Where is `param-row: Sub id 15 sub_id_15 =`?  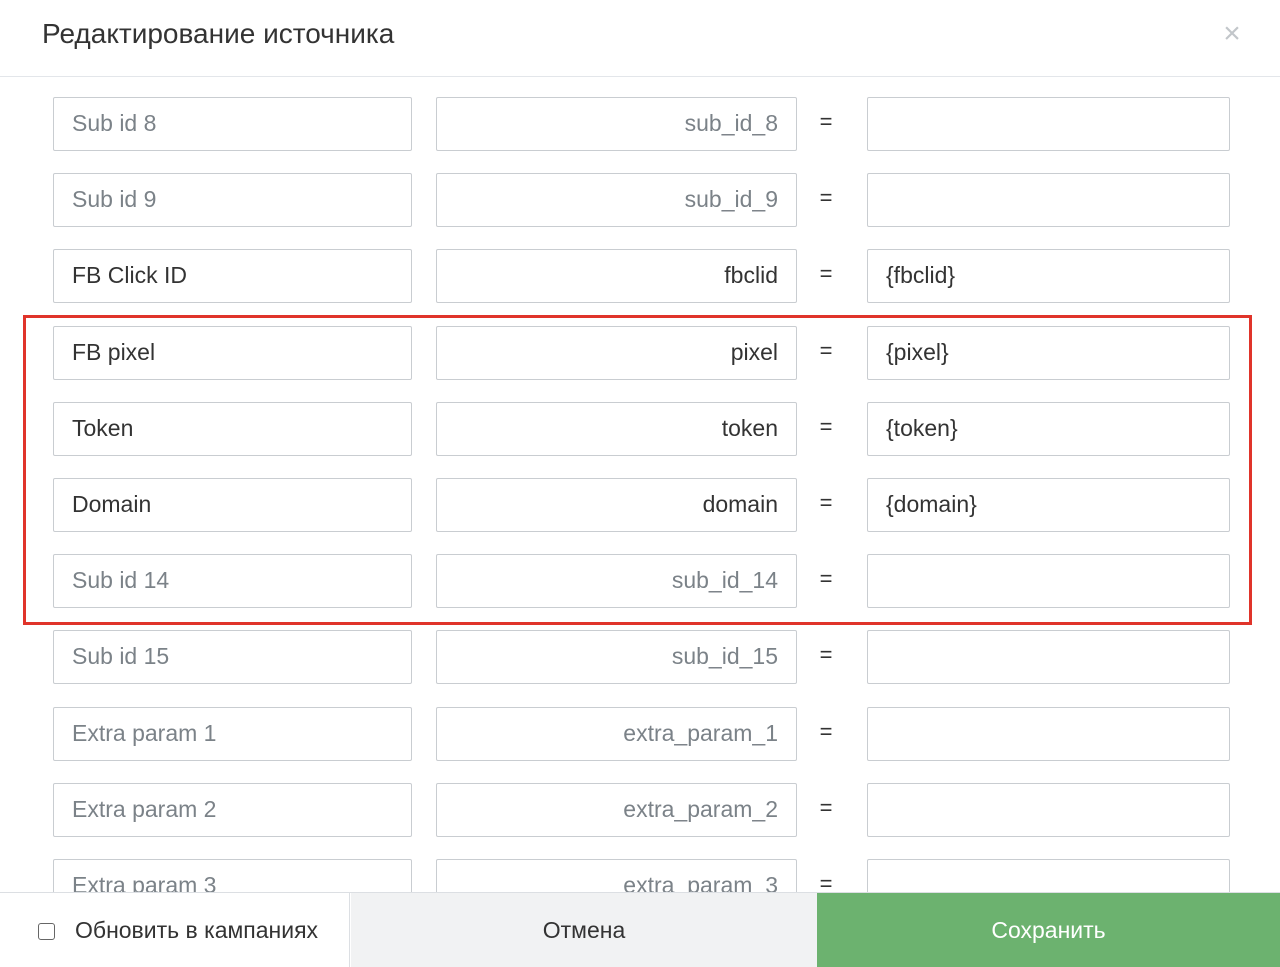 param-row: Sub id 15 sub_id_15 = is located at coordinates (640, 657).